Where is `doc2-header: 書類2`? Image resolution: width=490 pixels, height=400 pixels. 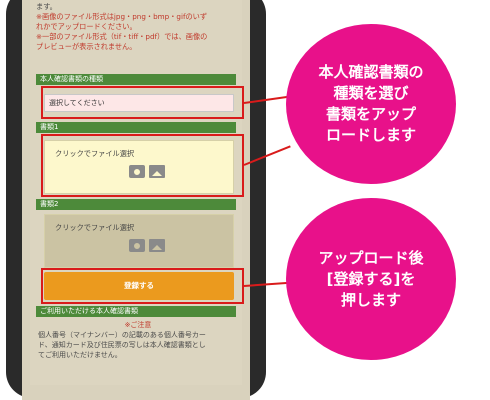 doc2-header: 書類2 is located at coordinates (136, 204).